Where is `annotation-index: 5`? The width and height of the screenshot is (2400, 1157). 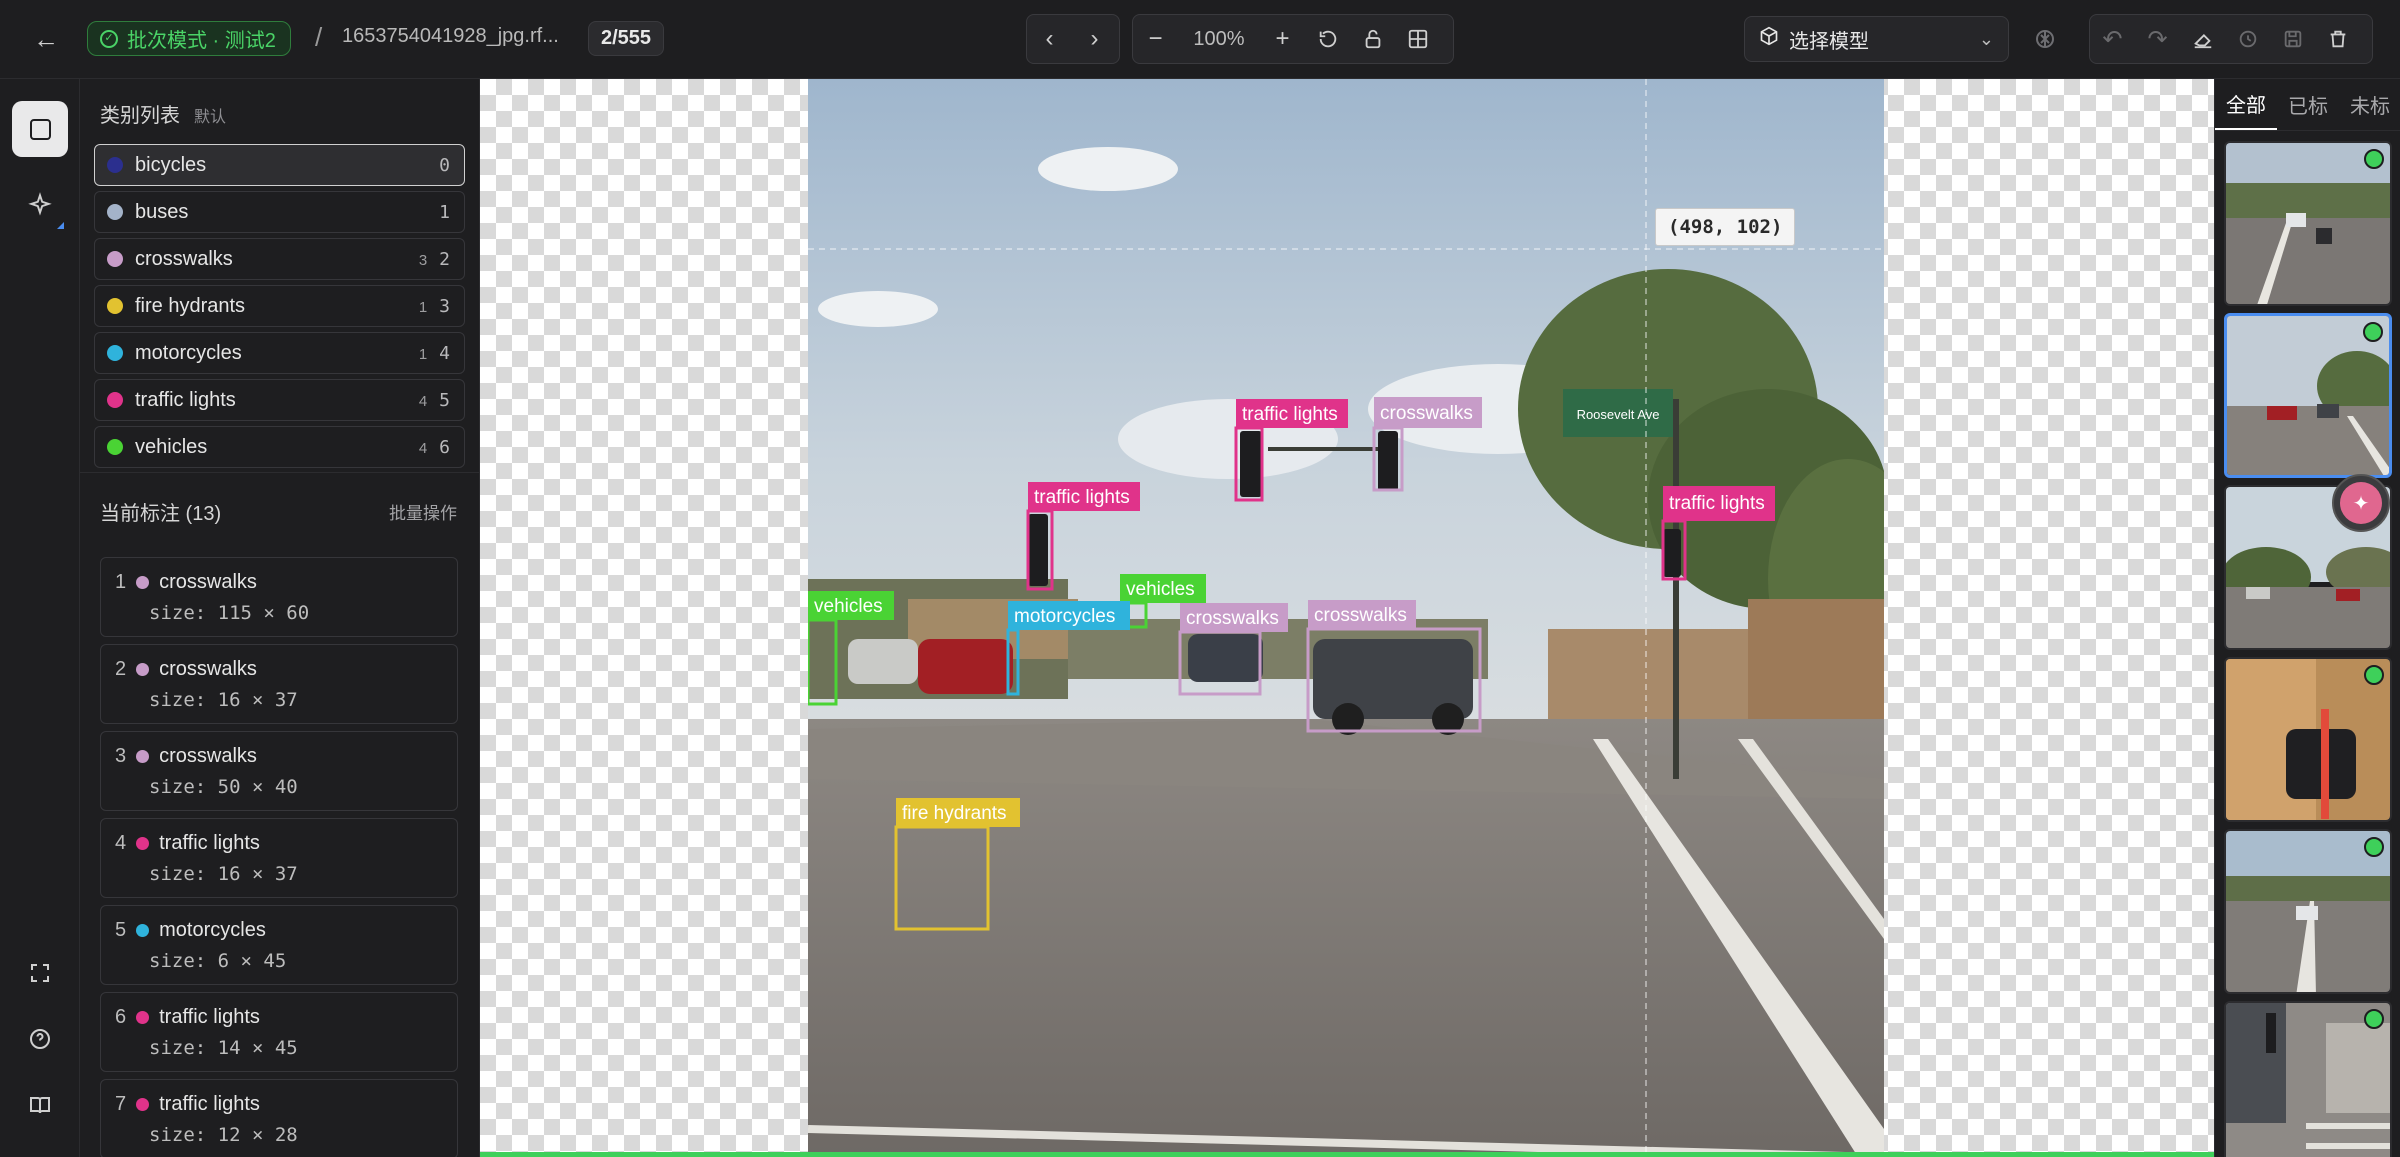
annotation-index: 5 is located at coordinates (121, 930).